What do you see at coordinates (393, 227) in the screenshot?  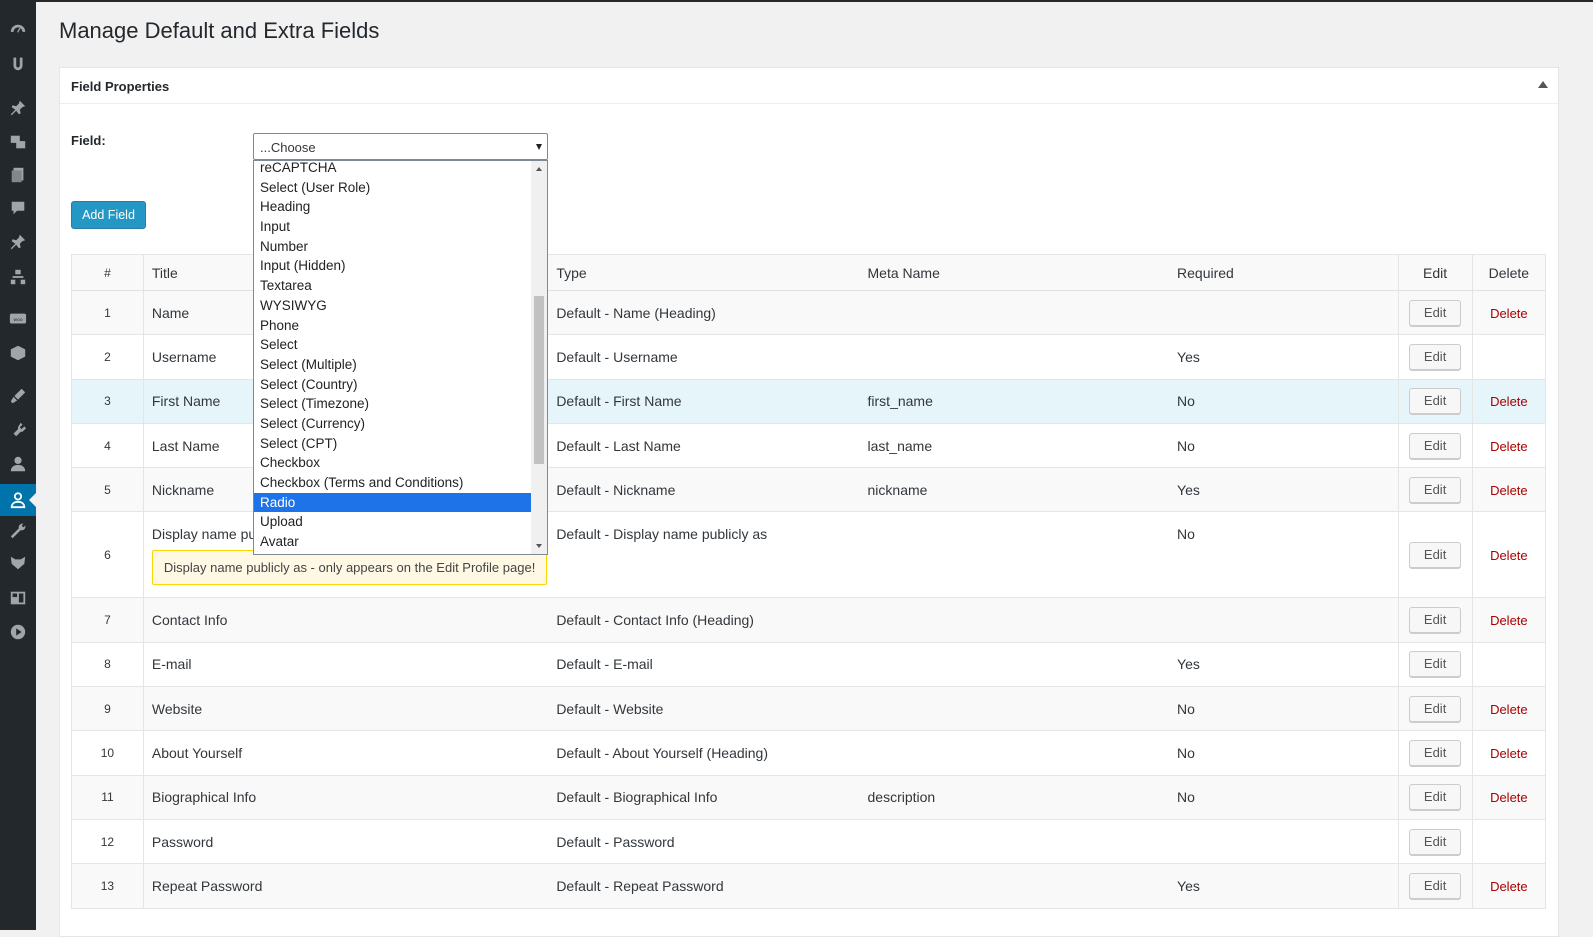 I see `dropdown-option: Input` at bounding box center [393, 227].